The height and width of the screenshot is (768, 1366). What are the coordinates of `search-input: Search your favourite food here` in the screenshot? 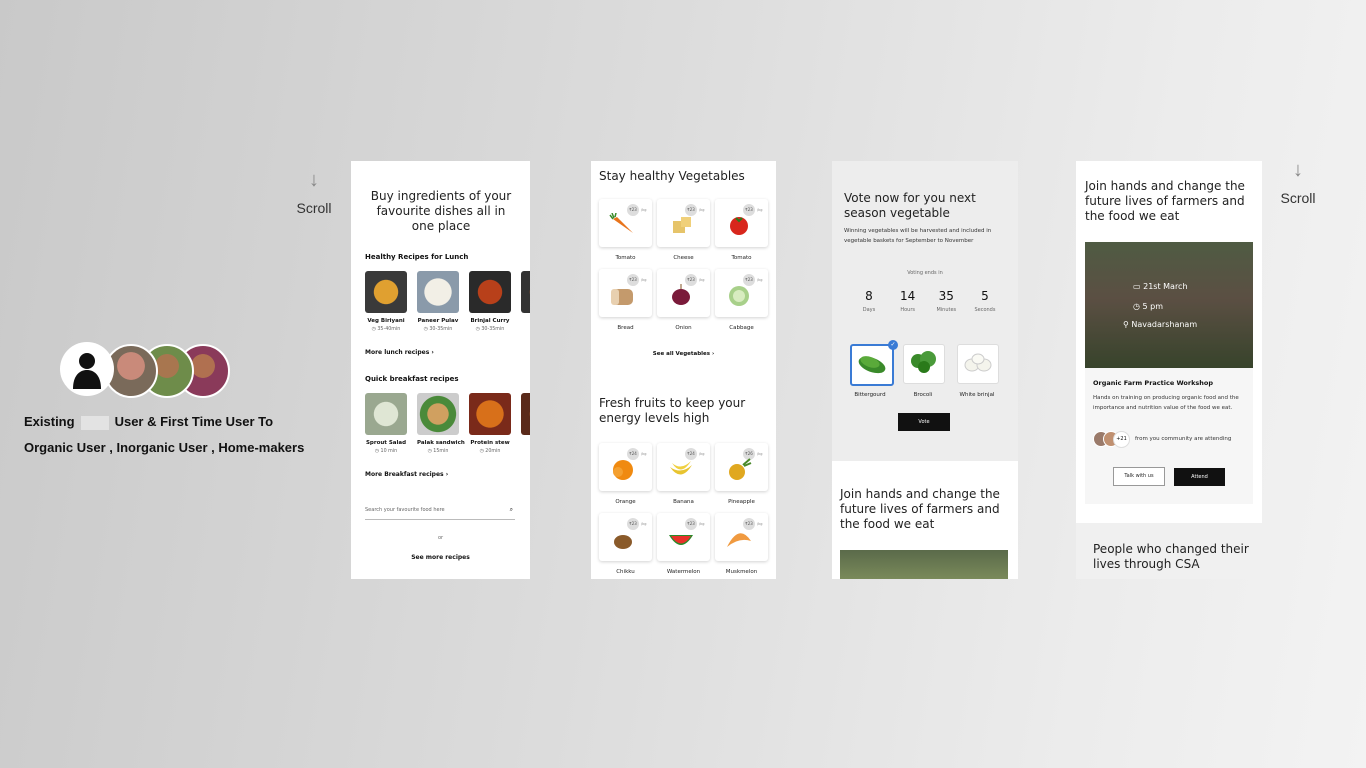 It's located at (405, 510).